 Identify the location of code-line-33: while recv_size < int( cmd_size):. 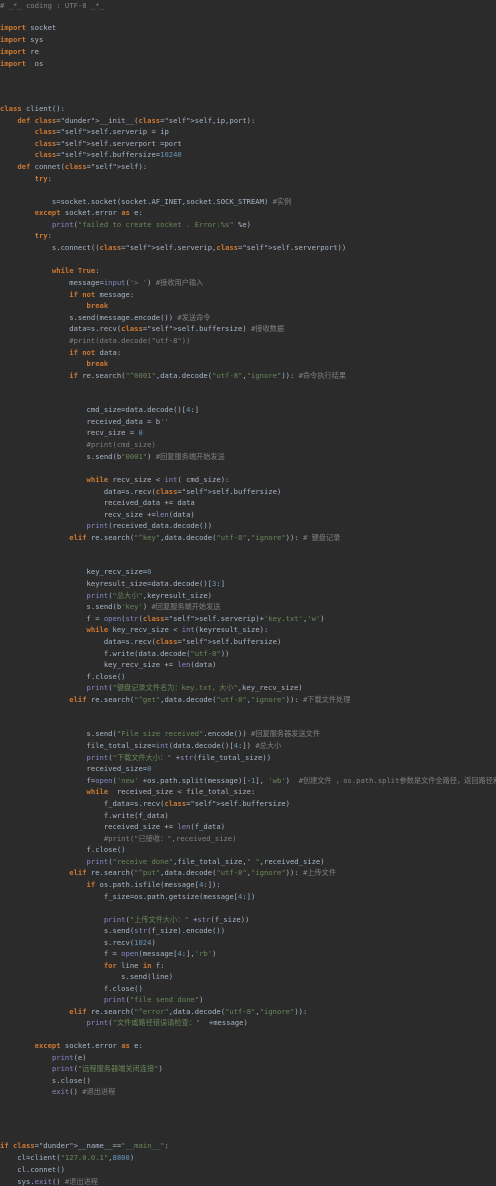
(158, 479).